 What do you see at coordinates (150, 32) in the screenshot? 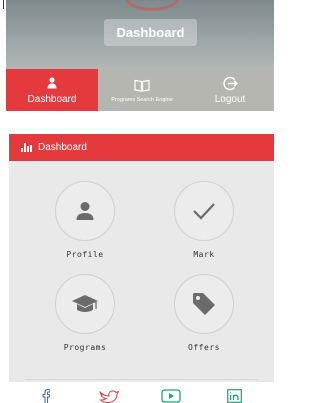
I see `page-title: Dashboard` at bounding box center [150, 32].